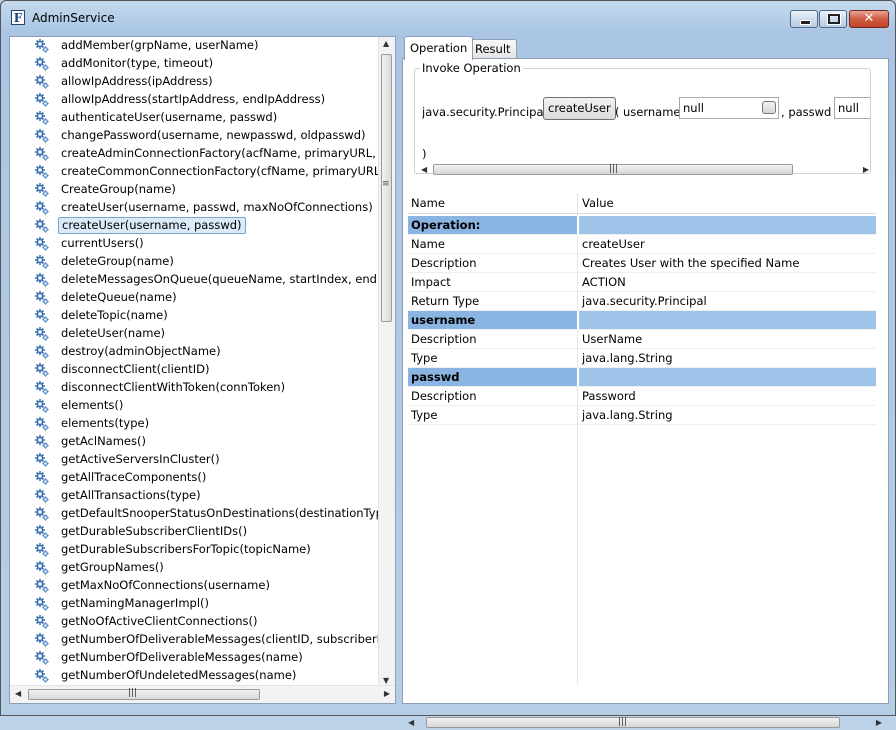 The width and height of the screenshot is (896, 730). I want to click on method-signature: deleteGroup(name), so click(117, 261).